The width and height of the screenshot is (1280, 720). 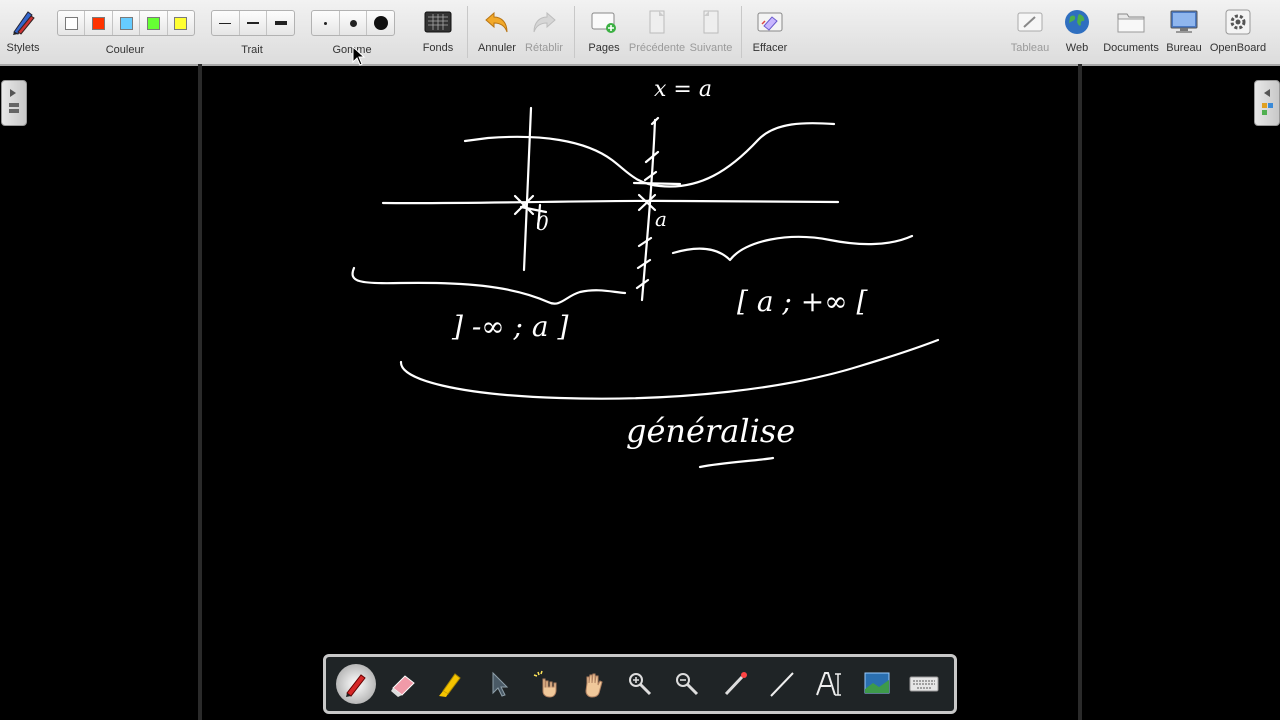 I want to click on undo-button: Annuler, so click(x=497, y=32).